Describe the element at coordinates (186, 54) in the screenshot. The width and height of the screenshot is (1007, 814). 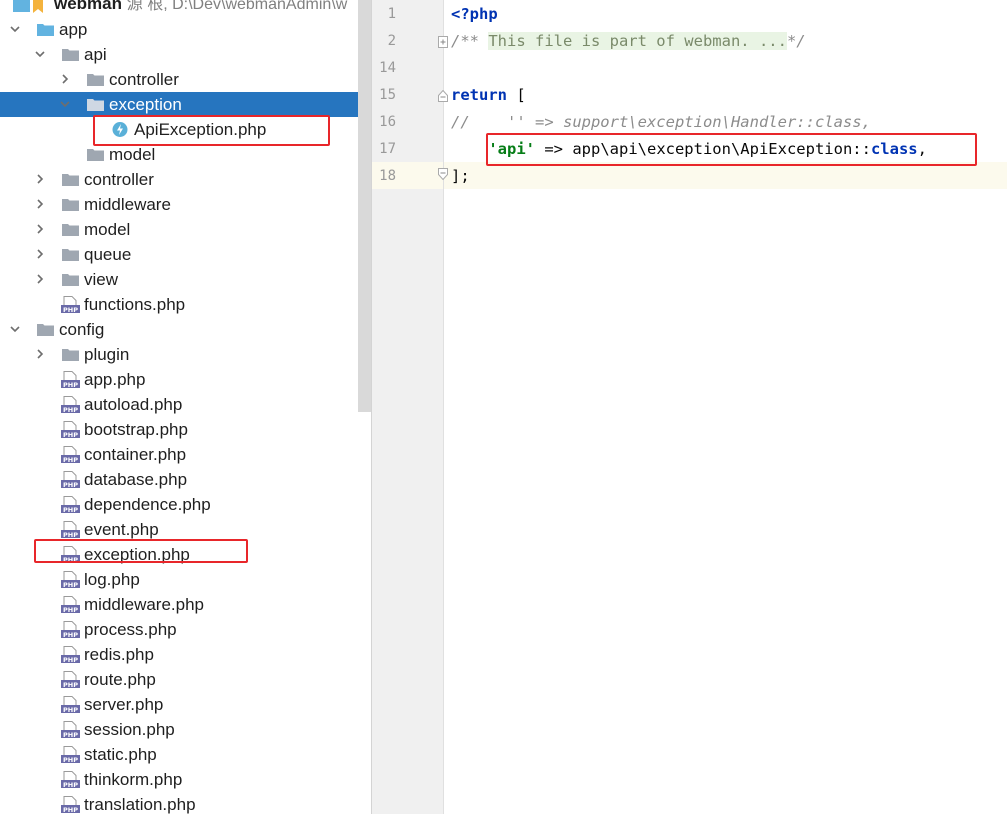
I see `tree-item: api` at that location.